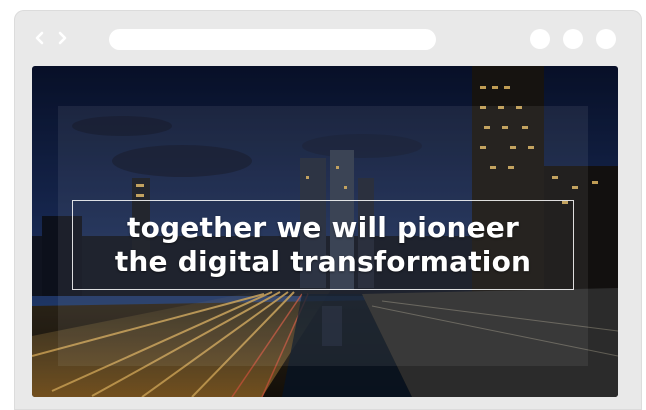  What do you see at coordinates (323, 261) in the screenshot?
I see `hero-headline-line2: the digital transformation` at bounding box center [323, 261].